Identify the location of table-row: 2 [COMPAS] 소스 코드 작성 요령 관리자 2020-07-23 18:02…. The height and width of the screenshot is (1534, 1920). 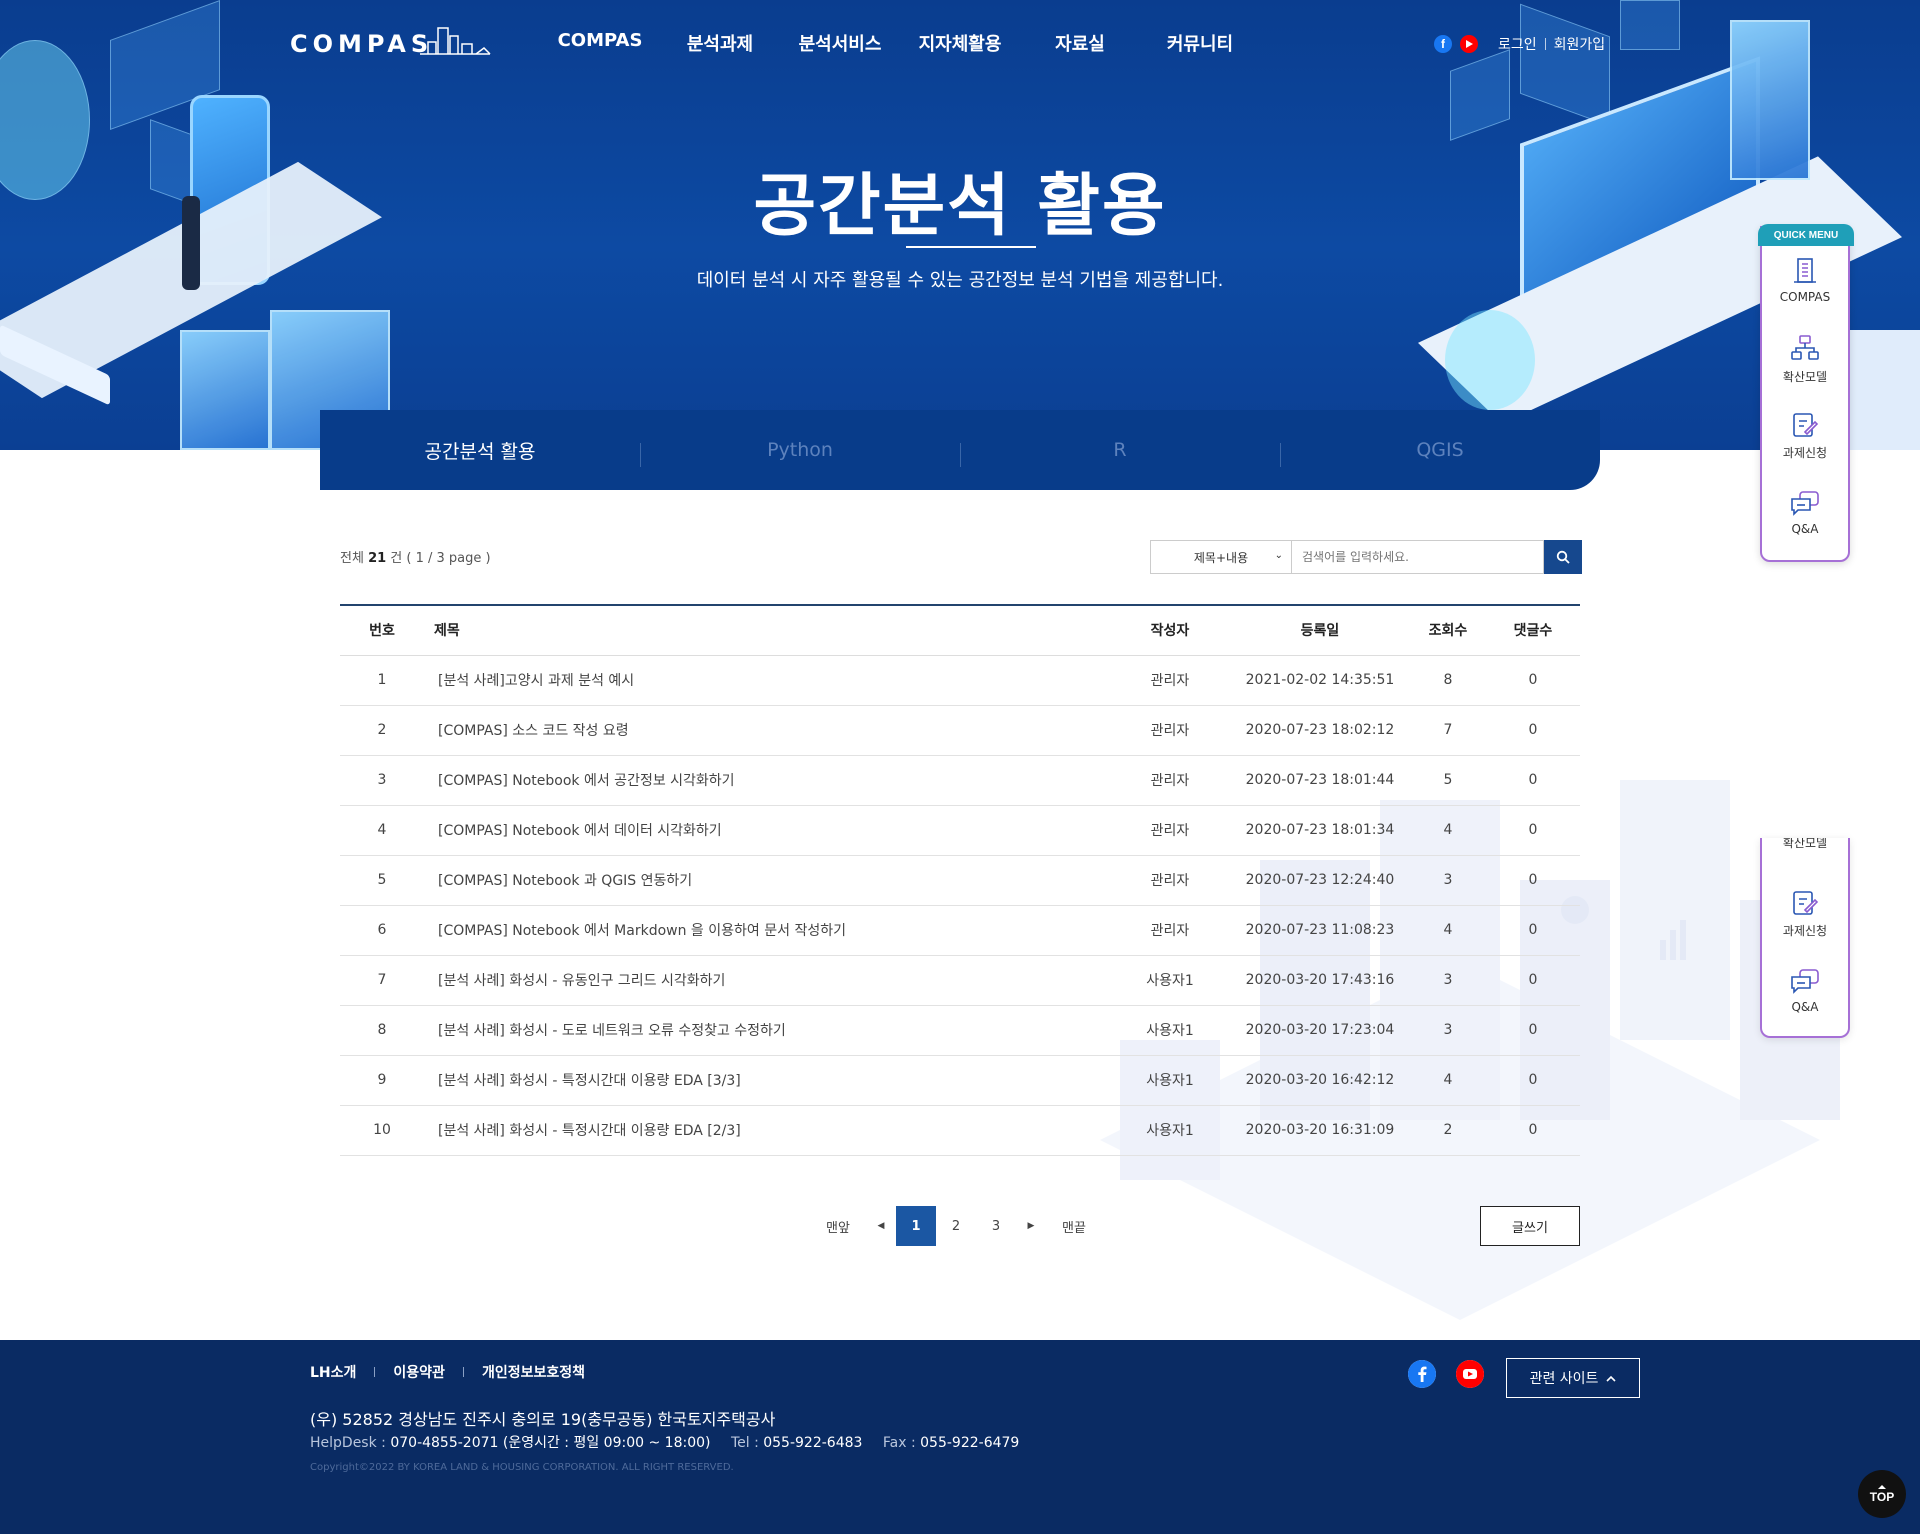
(960, 730).